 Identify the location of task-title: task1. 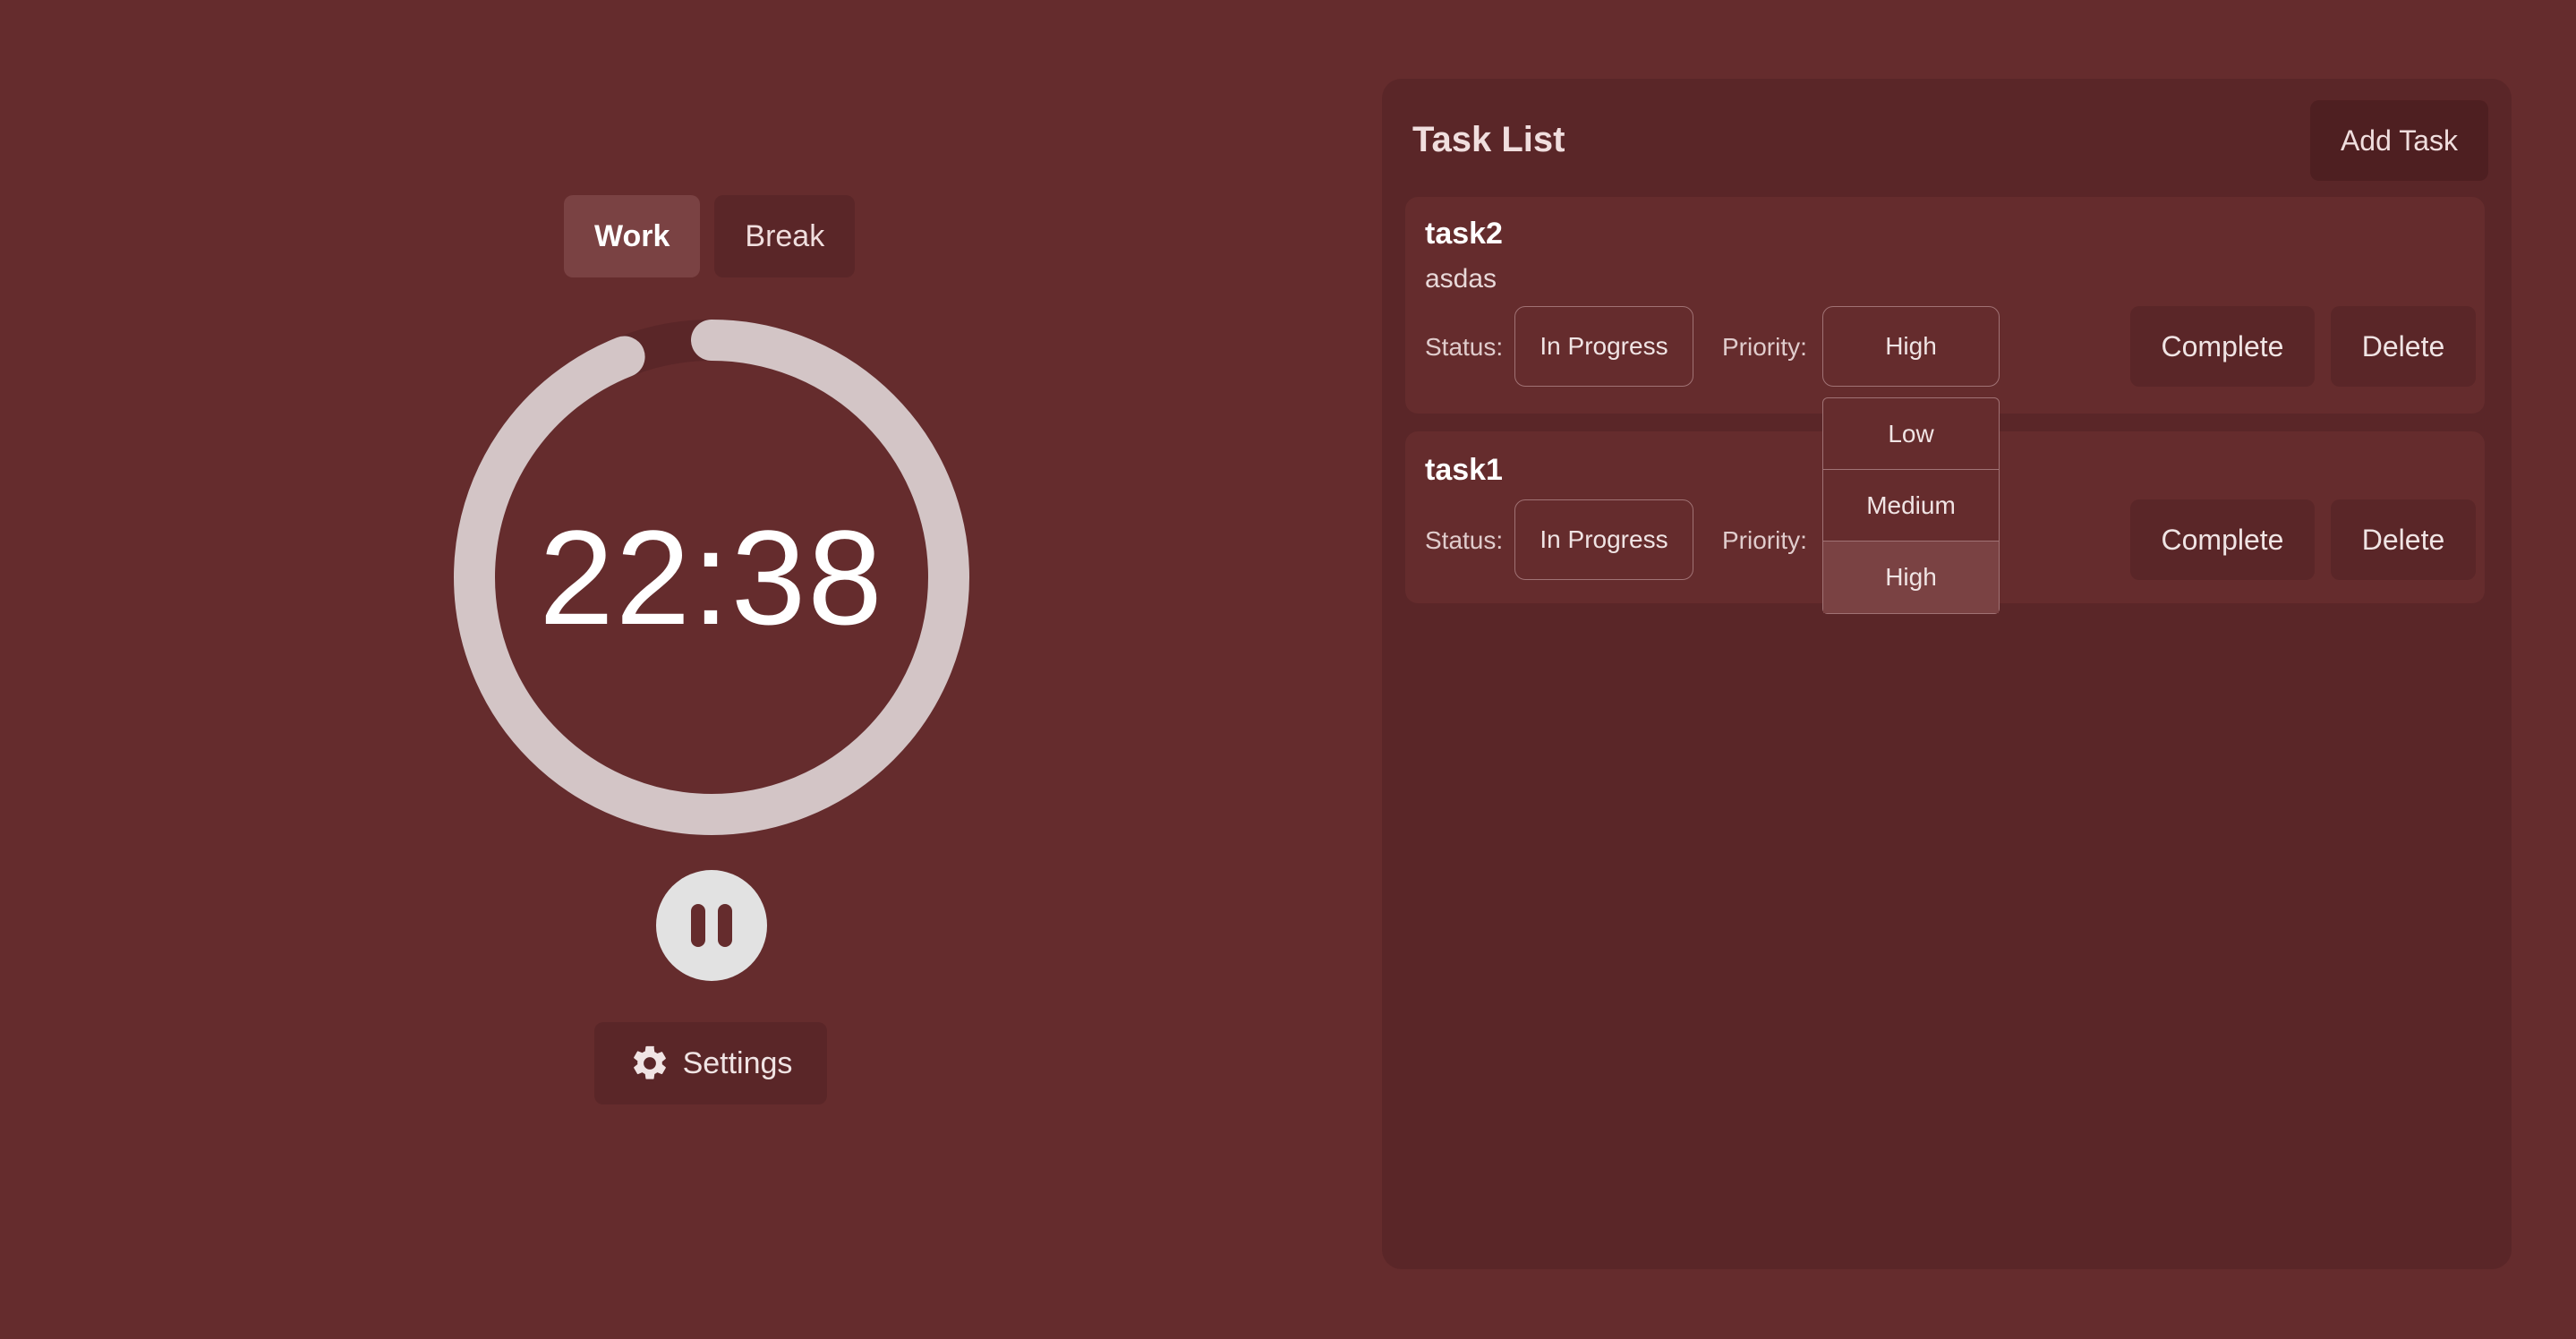
(1464, 470).